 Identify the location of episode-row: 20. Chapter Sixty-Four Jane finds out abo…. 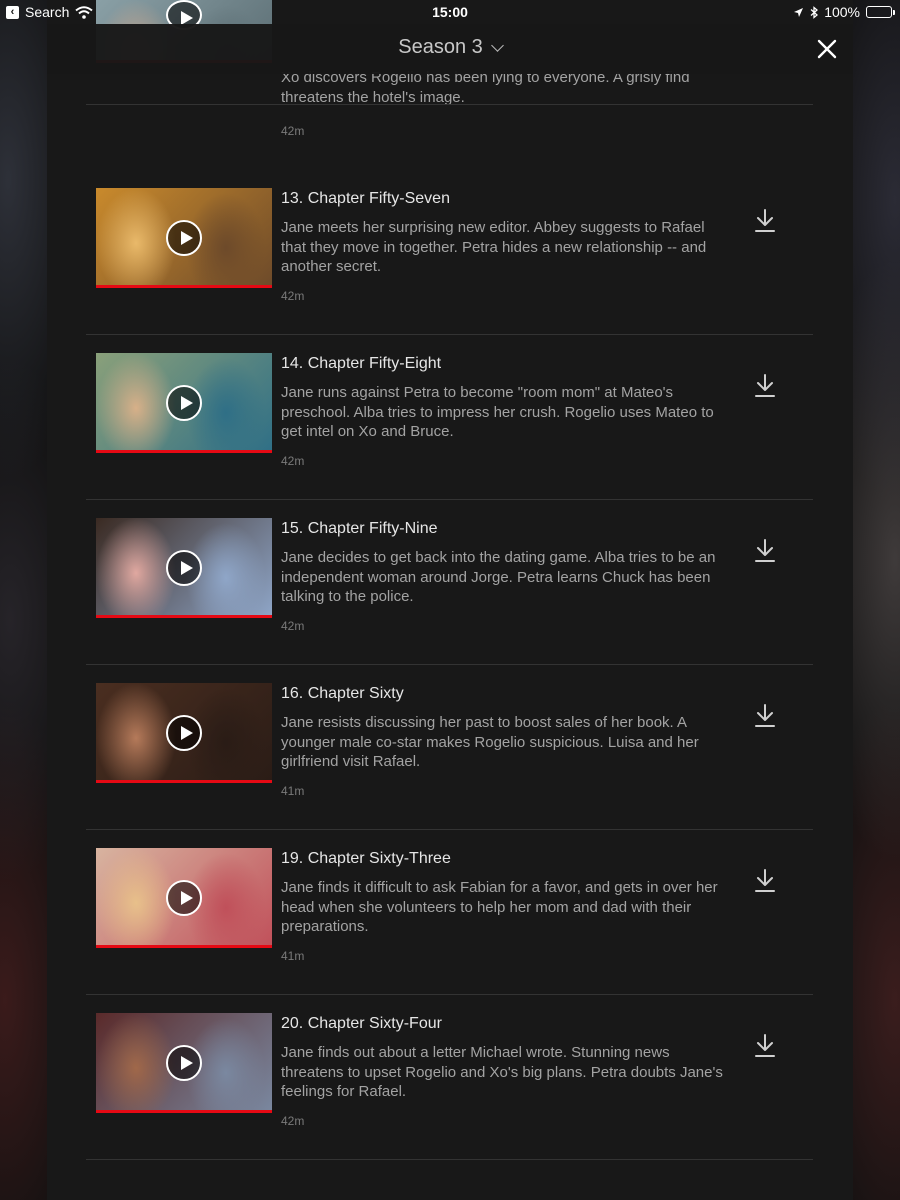
(449, 1077).